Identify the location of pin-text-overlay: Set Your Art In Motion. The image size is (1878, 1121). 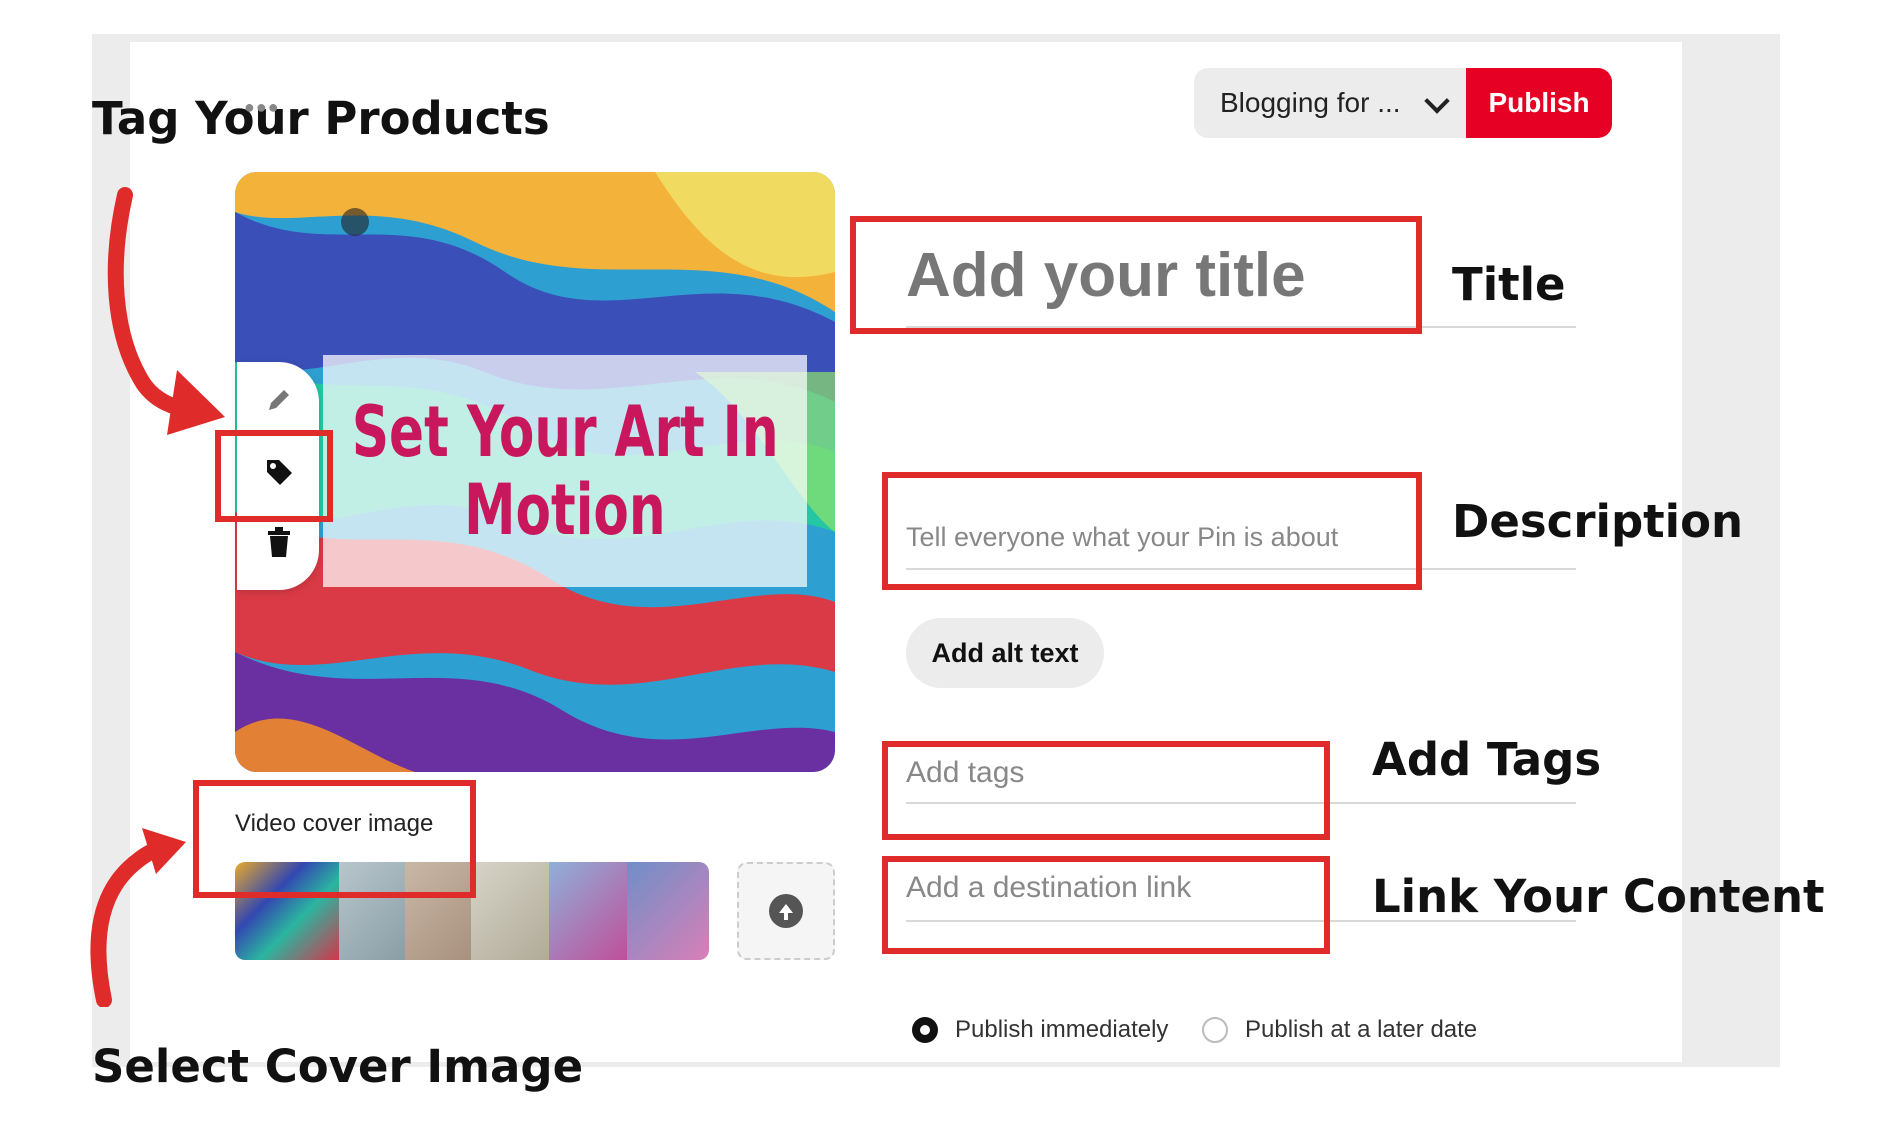
(565, 471).